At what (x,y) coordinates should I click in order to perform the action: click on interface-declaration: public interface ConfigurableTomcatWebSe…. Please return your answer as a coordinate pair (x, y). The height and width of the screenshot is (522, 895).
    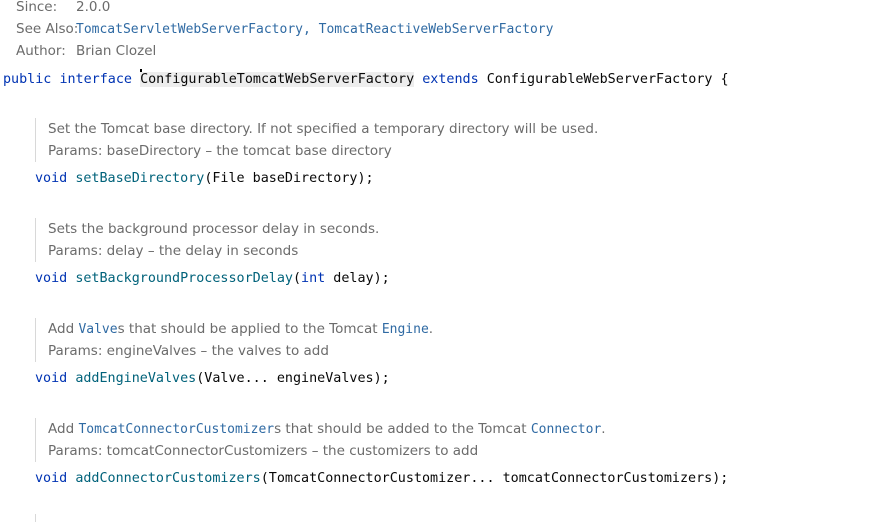
    Looking at the image, I should click on (366, 79).